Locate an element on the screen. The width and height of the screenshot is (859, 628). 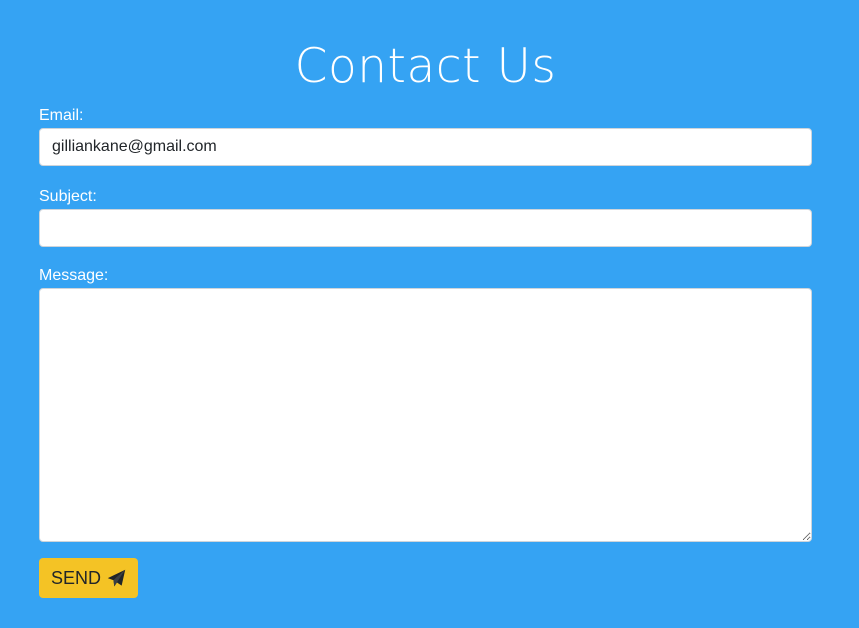
message-label: Message: is located at coordinates (74, 275).